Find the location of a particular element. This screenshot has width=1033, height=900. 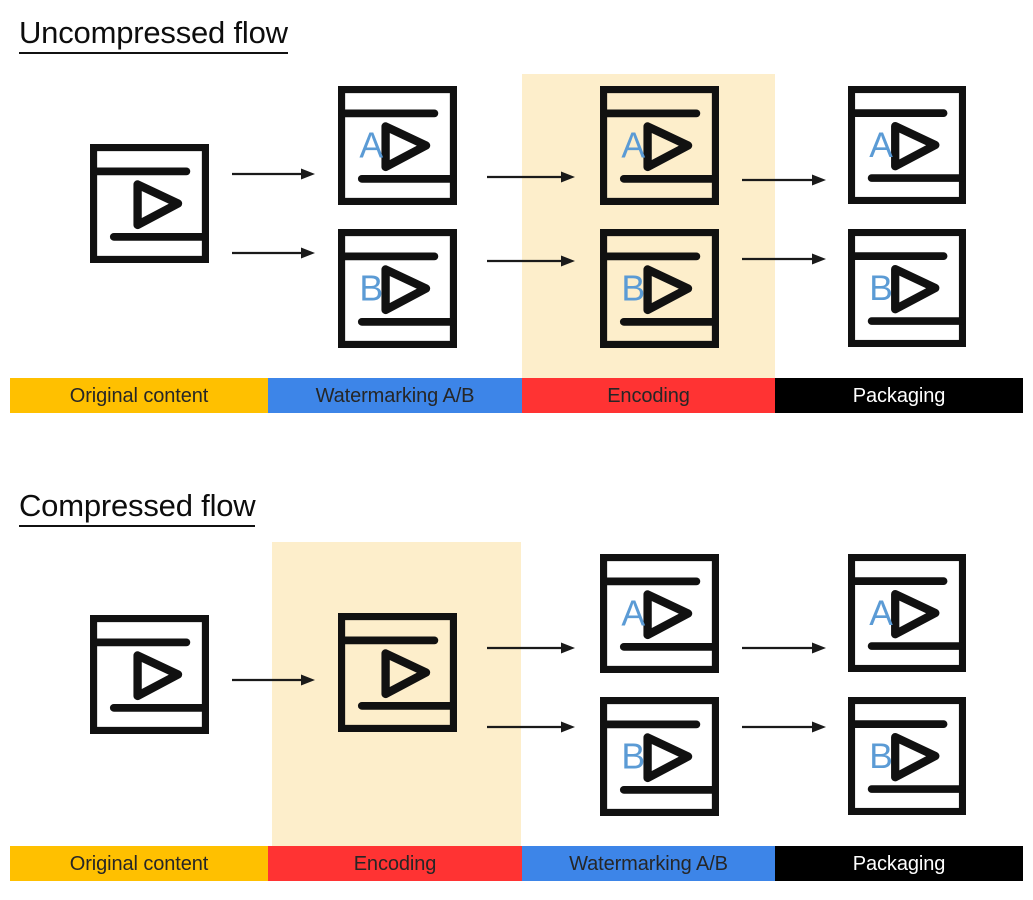

uncompressed-packaged-media-a-icon: A is located at coordinates (907, 145).